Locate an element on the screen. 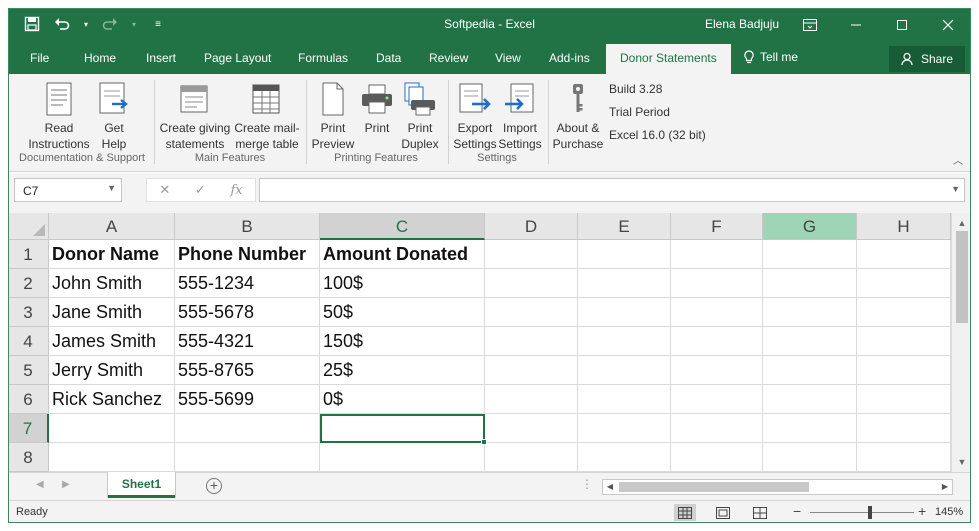 The width and height of the screenshot is (979, 531). cell-b8 is located at coordinates (247, 457).